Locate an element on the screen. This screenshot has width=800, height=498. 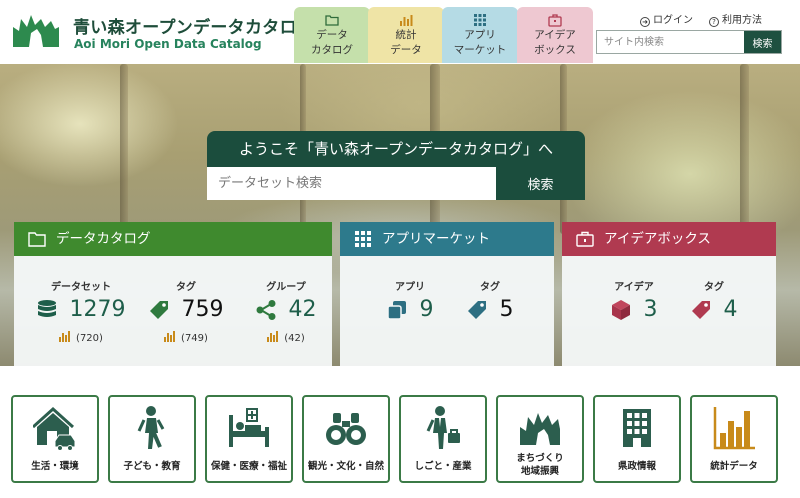
nav-tab-data-catalog: データ カタログ is located at coordinates (332, 35).